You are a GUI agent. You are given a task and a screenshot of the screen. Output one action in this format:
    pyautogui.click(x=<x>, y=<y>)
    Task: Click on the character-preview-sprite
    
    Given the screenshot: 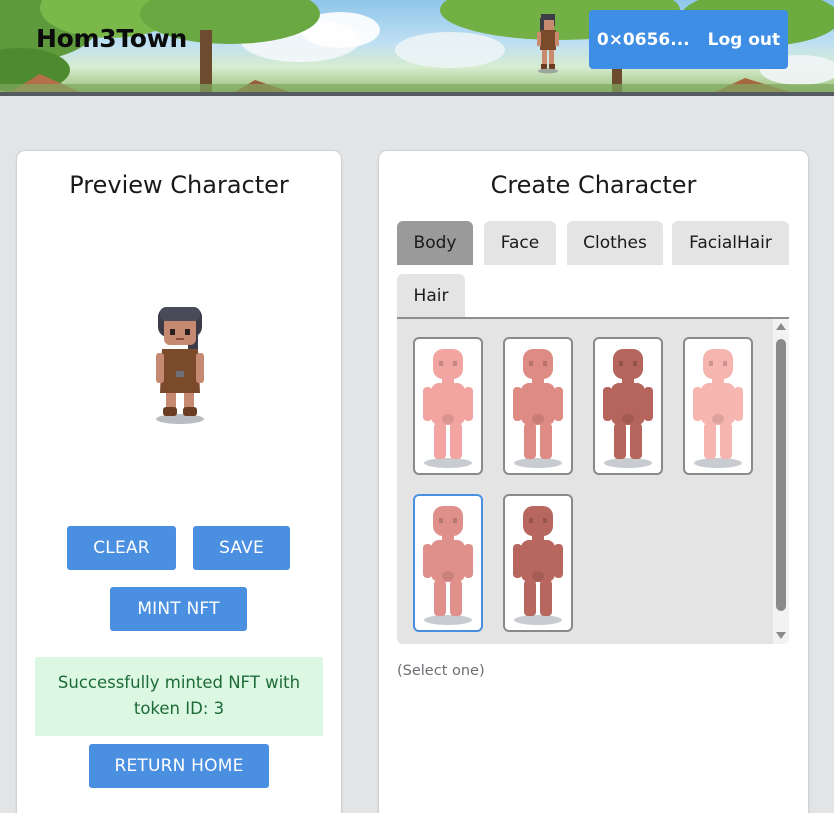 What is the action you would take?
    pyautogui.click(x=180, y=365)
    